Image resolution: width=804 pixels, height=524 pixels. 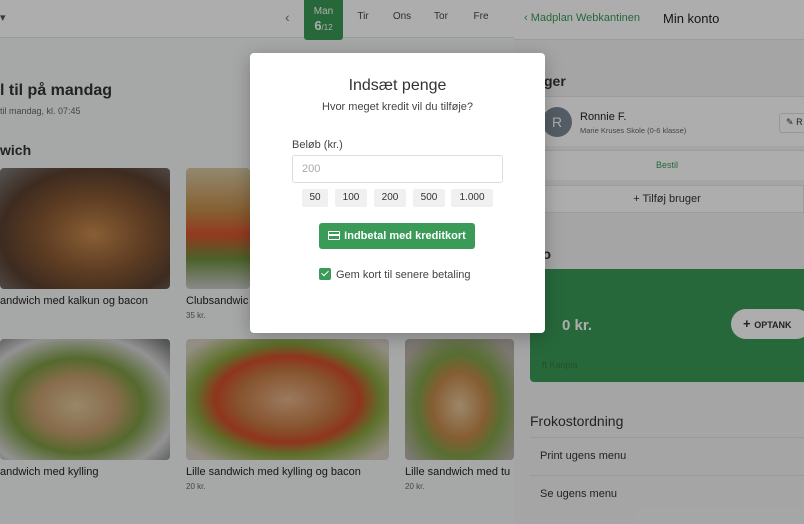 I want to click on pay-with-card-button: Indbetal med kreditkort, so click(x=397, y=236).